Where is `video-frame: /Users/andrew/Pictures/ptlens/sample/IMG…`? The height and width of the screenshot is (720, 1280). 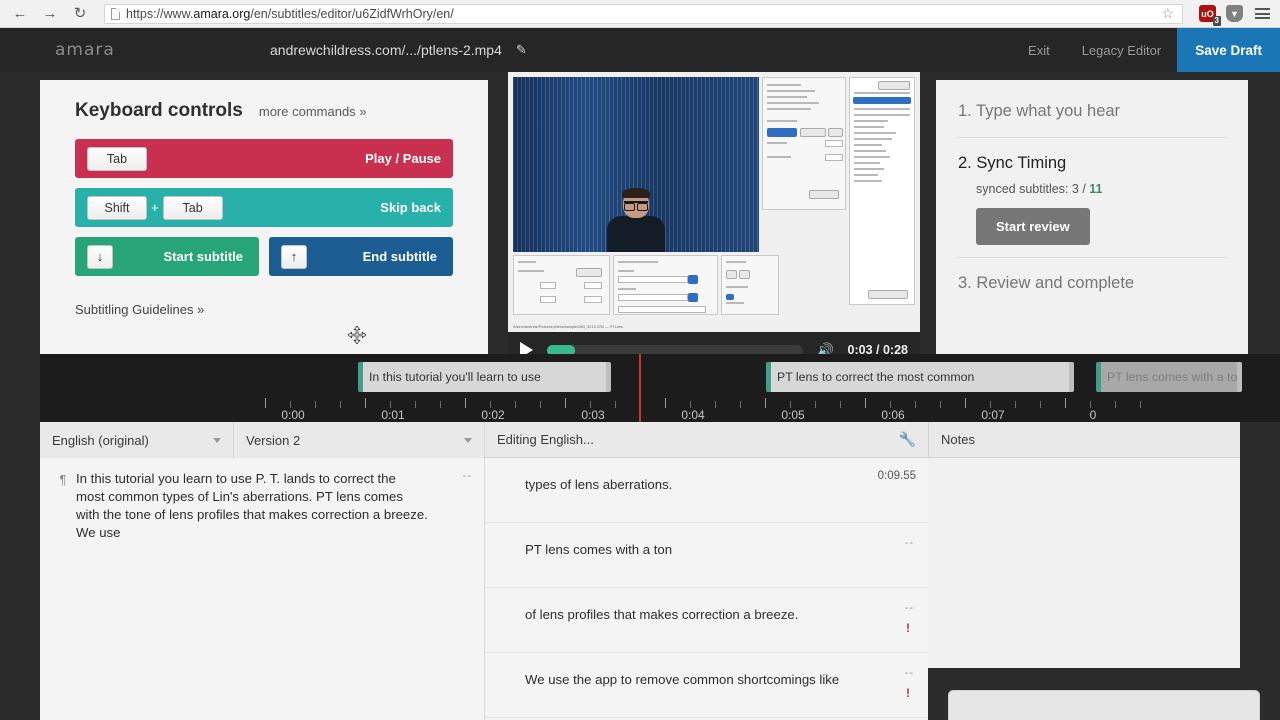
video-frame: /Users/andrew/Pictures/ptlens/sample/IMG… is located at coordinates (714, 202).